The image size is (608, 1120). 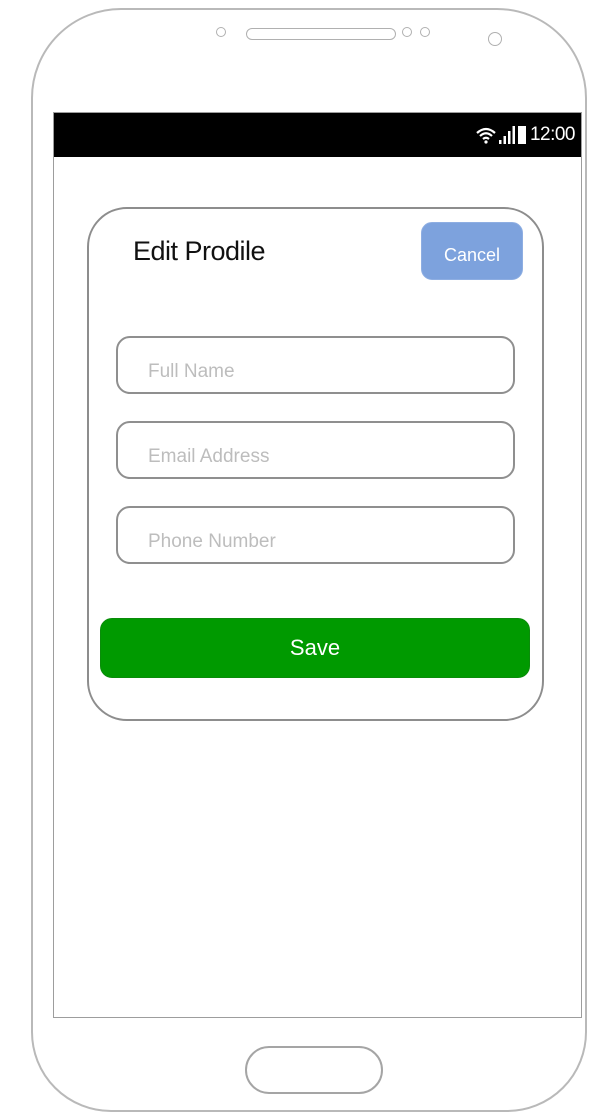 I want to click on phone-field, so click(x=315, y=535).